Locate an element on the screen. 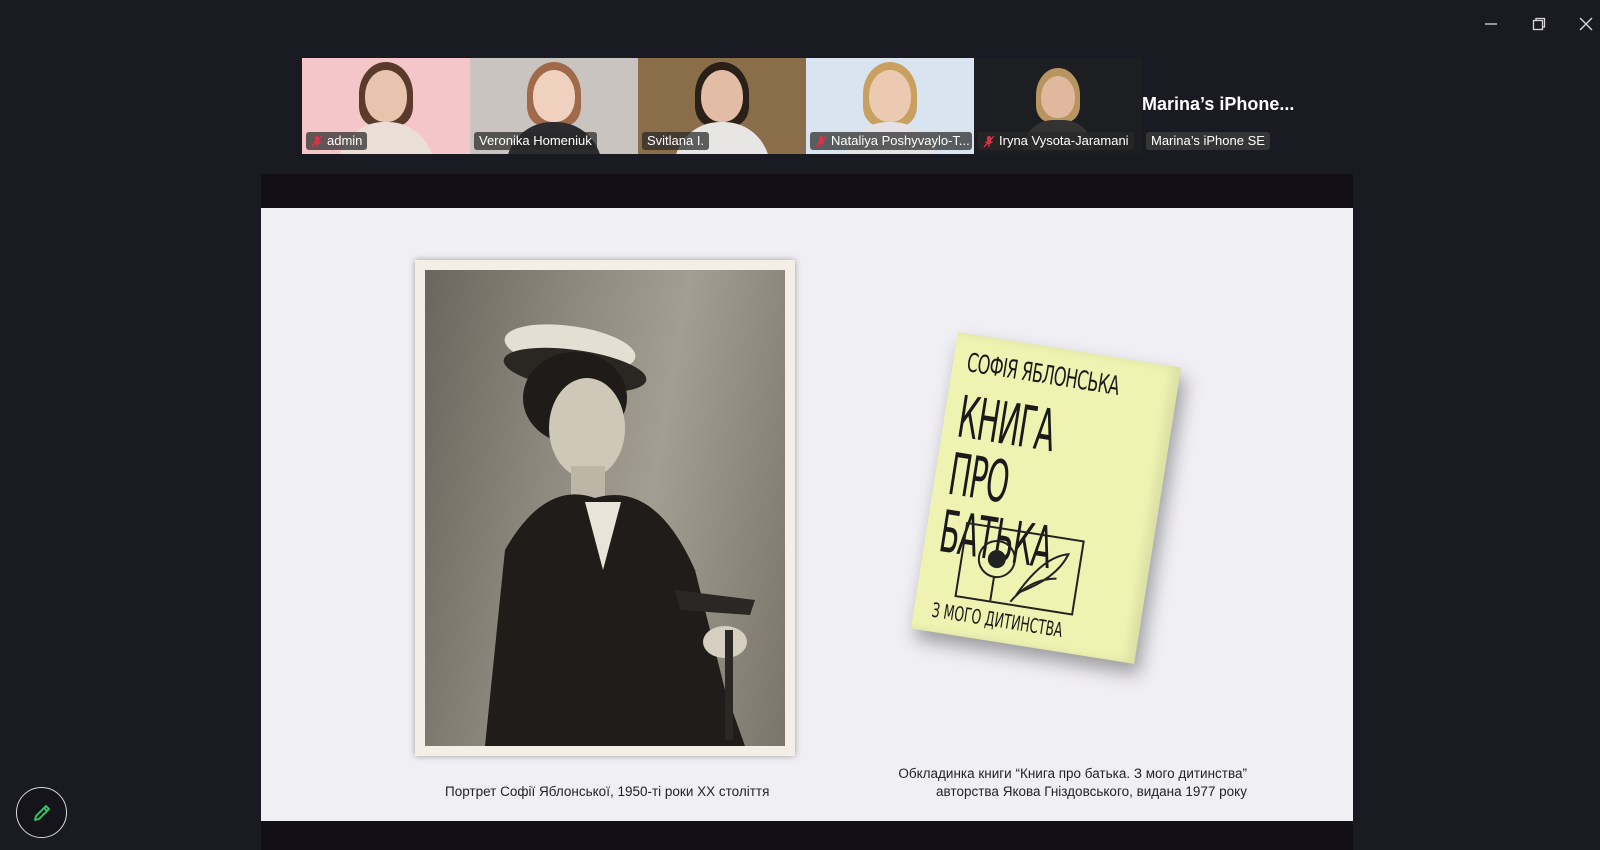 This screenshot has height=850, width=1600. participant-tile-phone: Marina’s iPhone... Marina’s iPhone SE is located at coordinates (1232, 106).